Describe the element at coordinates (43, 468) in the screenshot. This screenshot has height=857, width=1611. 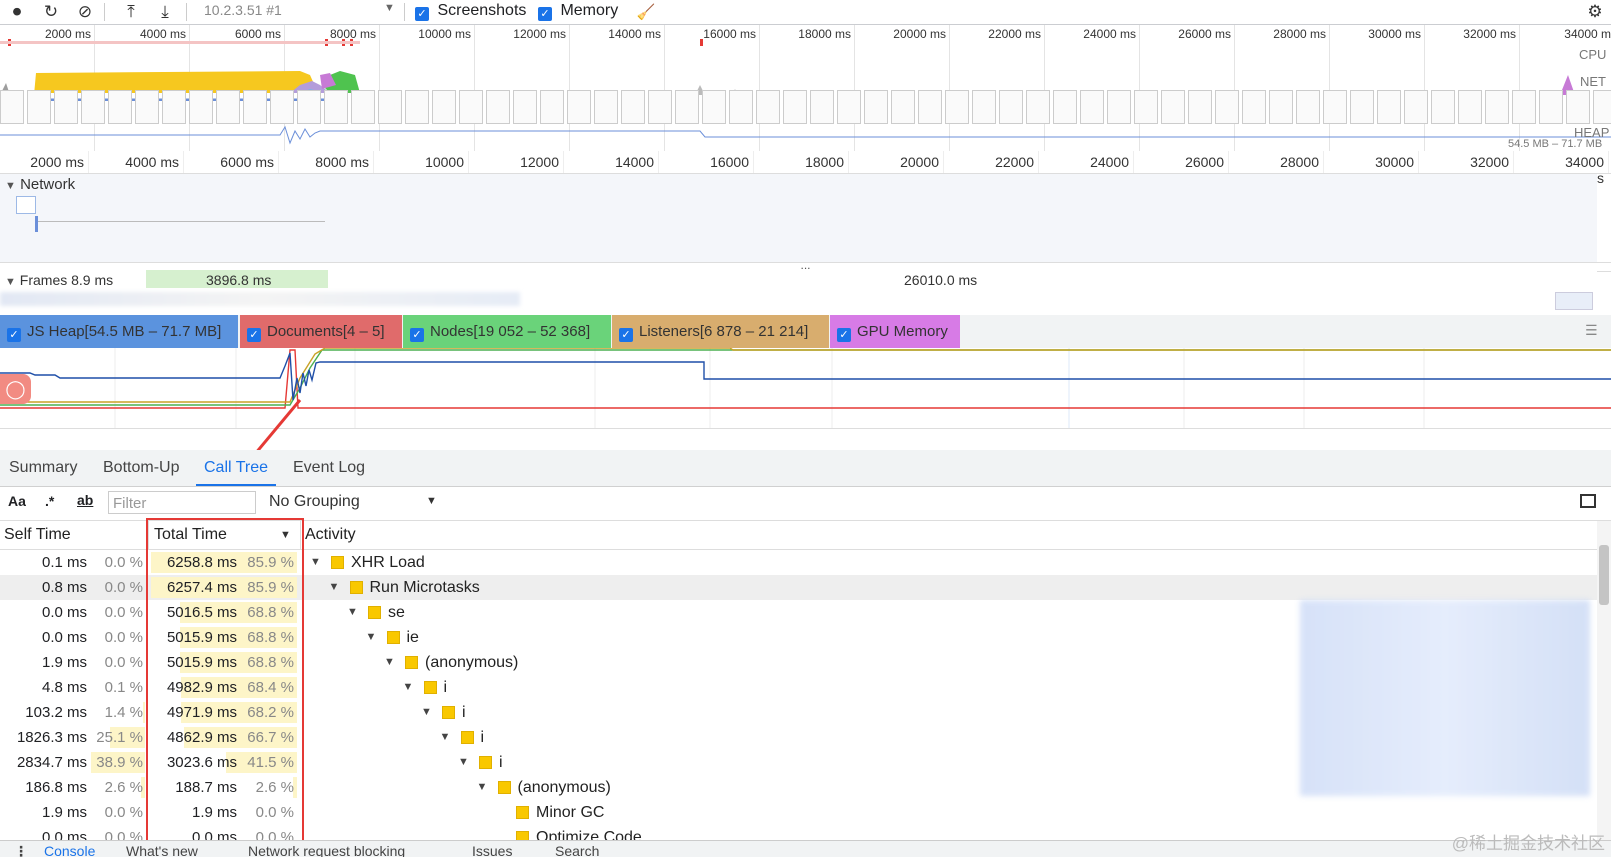
I see `tab-summary: Summary` at that location.